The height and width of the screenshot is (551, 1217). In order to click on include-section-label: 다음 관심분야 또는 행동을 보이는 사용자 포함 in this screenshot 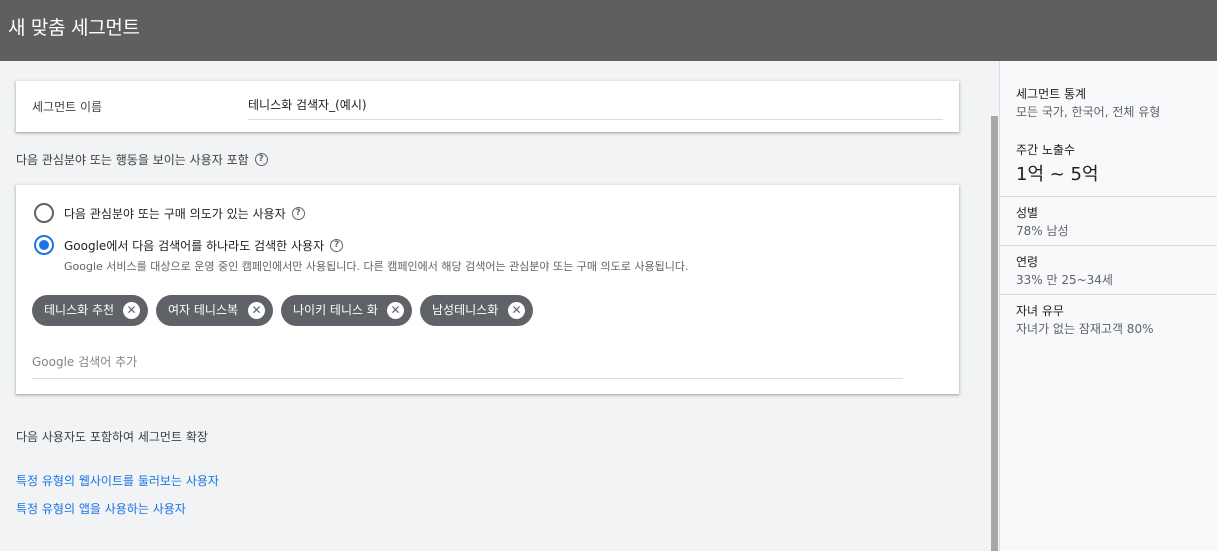, I will do `click(132, 160)`.